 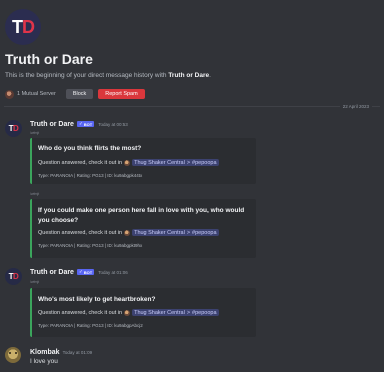 I want to click on embed-title: Who do you think flirts the most?, so click(x=90, y=148).